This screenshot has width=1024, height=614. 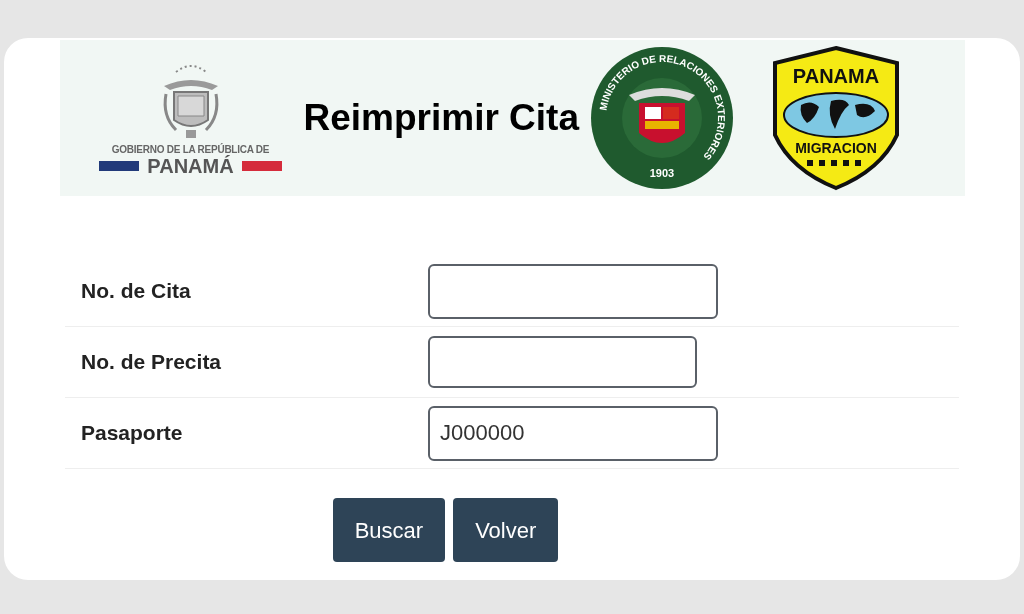 What do you see at coordinates (136, 291) in the screenshot?
I see `field-label: No. de Cita` at bounding box center [136, 291].